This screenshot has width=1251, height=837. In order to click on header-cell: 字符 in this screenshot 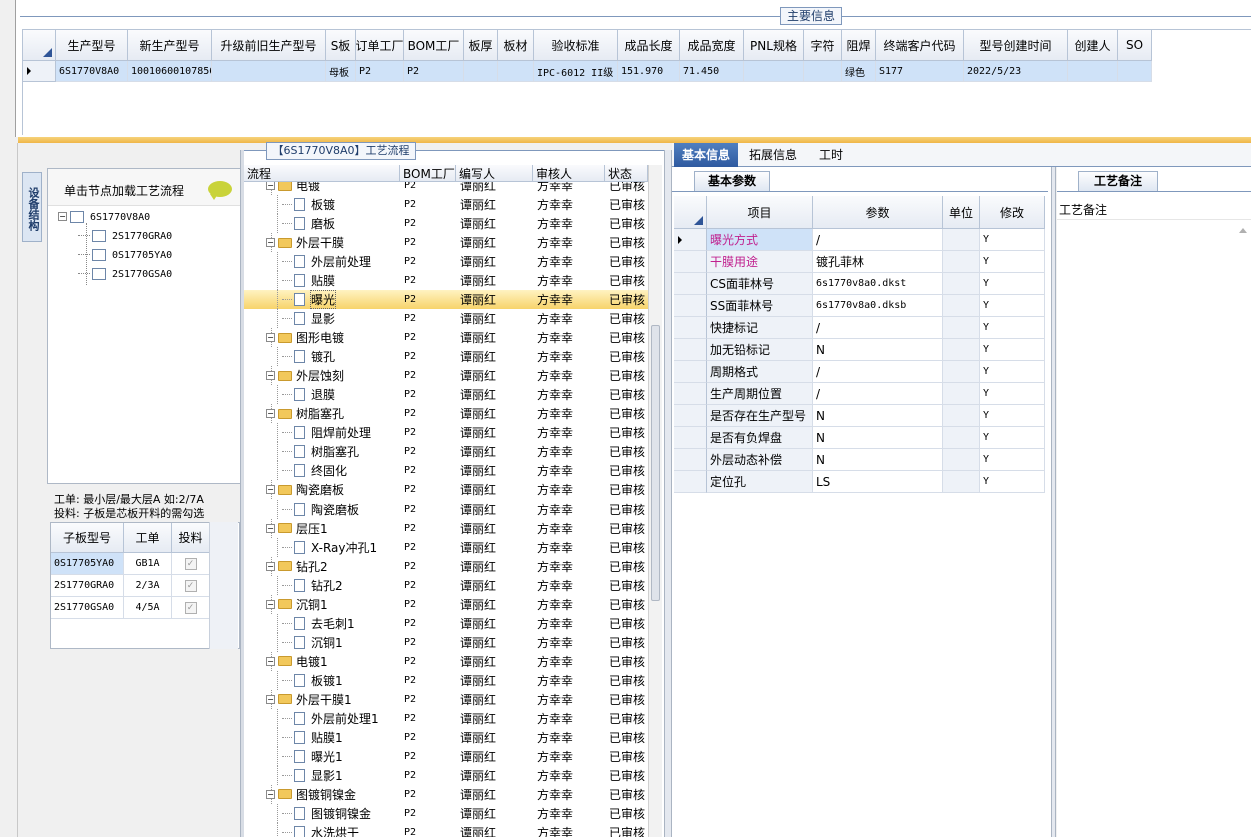, I will do `click(823, 45)`.